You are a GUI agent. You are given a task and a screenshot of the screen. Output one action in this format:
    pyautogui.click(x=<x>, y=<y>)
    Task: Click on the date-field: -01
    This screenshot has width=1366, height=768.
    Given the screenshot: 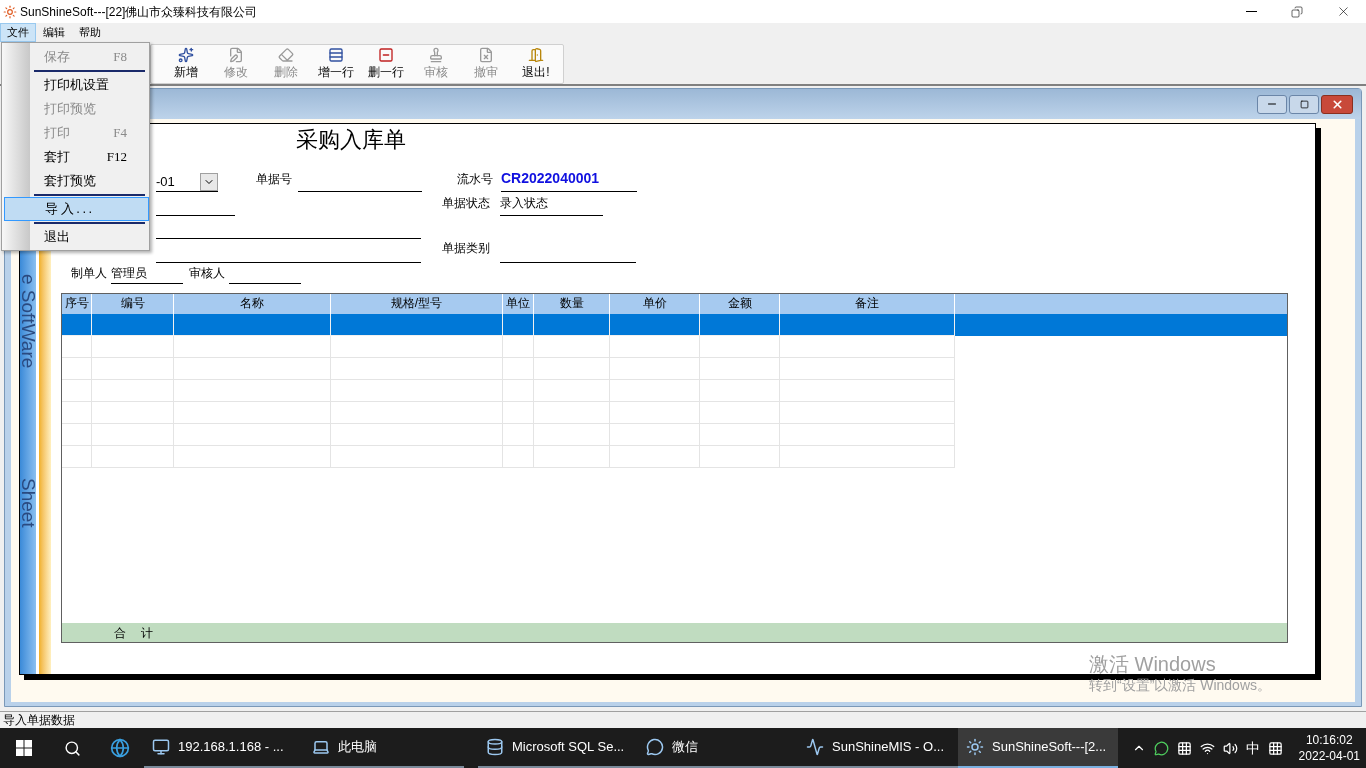 What is the action you would take?
    pyautogui.click(x=187, y=182)
    